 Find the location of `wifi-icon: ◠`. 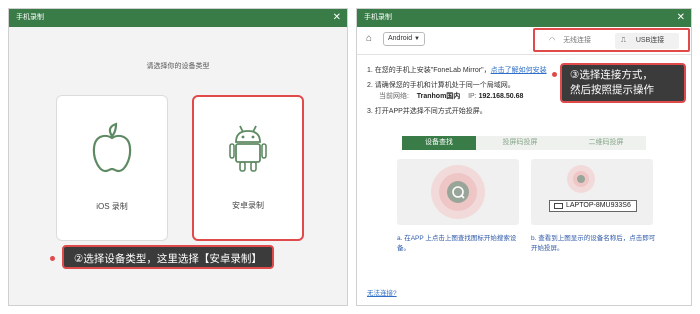

wifi-icon: ◠ is located at coordinates (552, 40).